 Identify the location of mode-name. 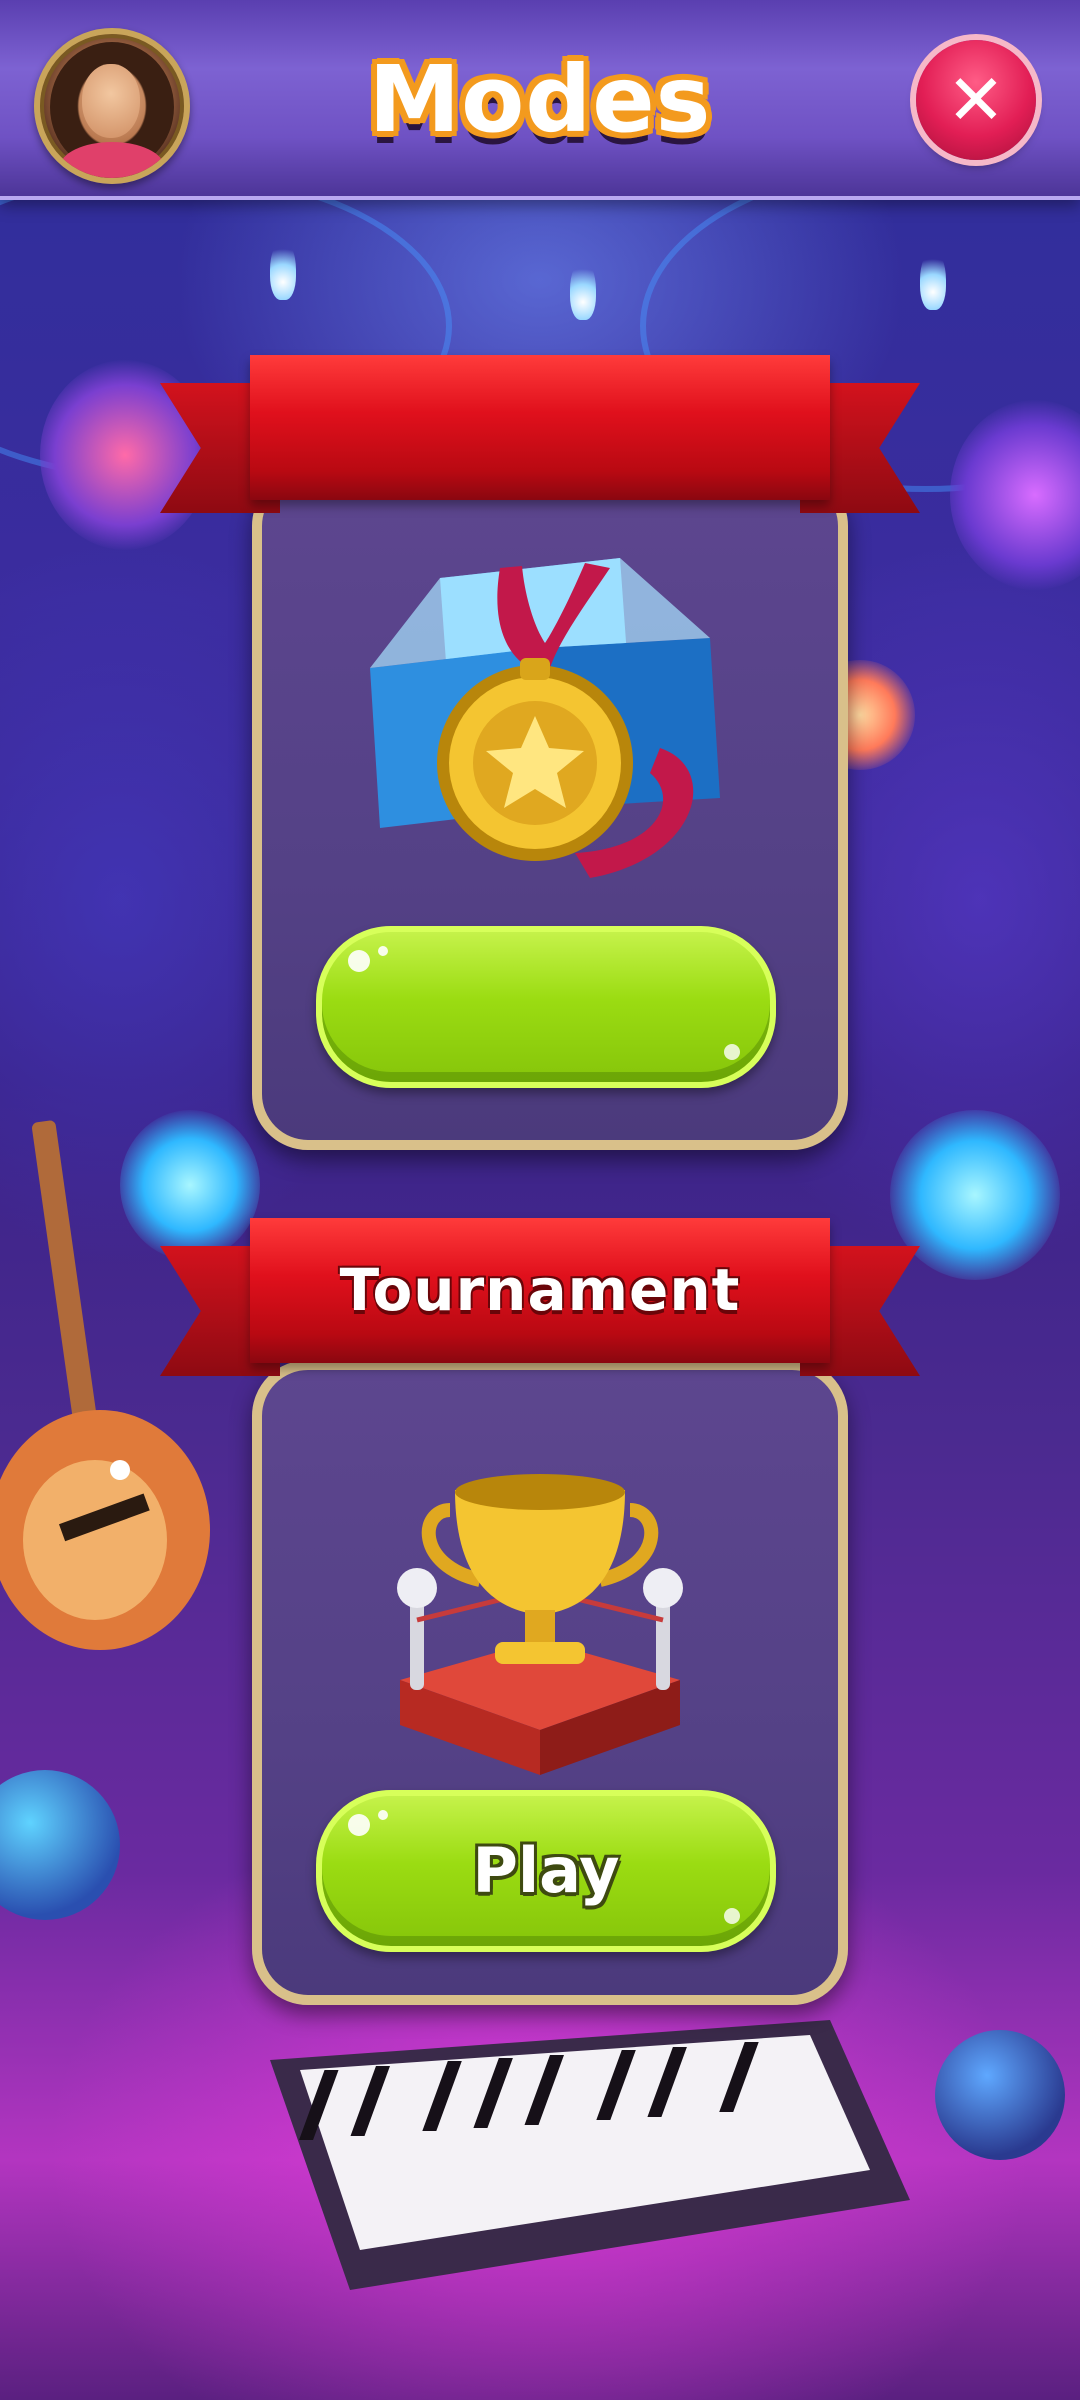
(540, 427).